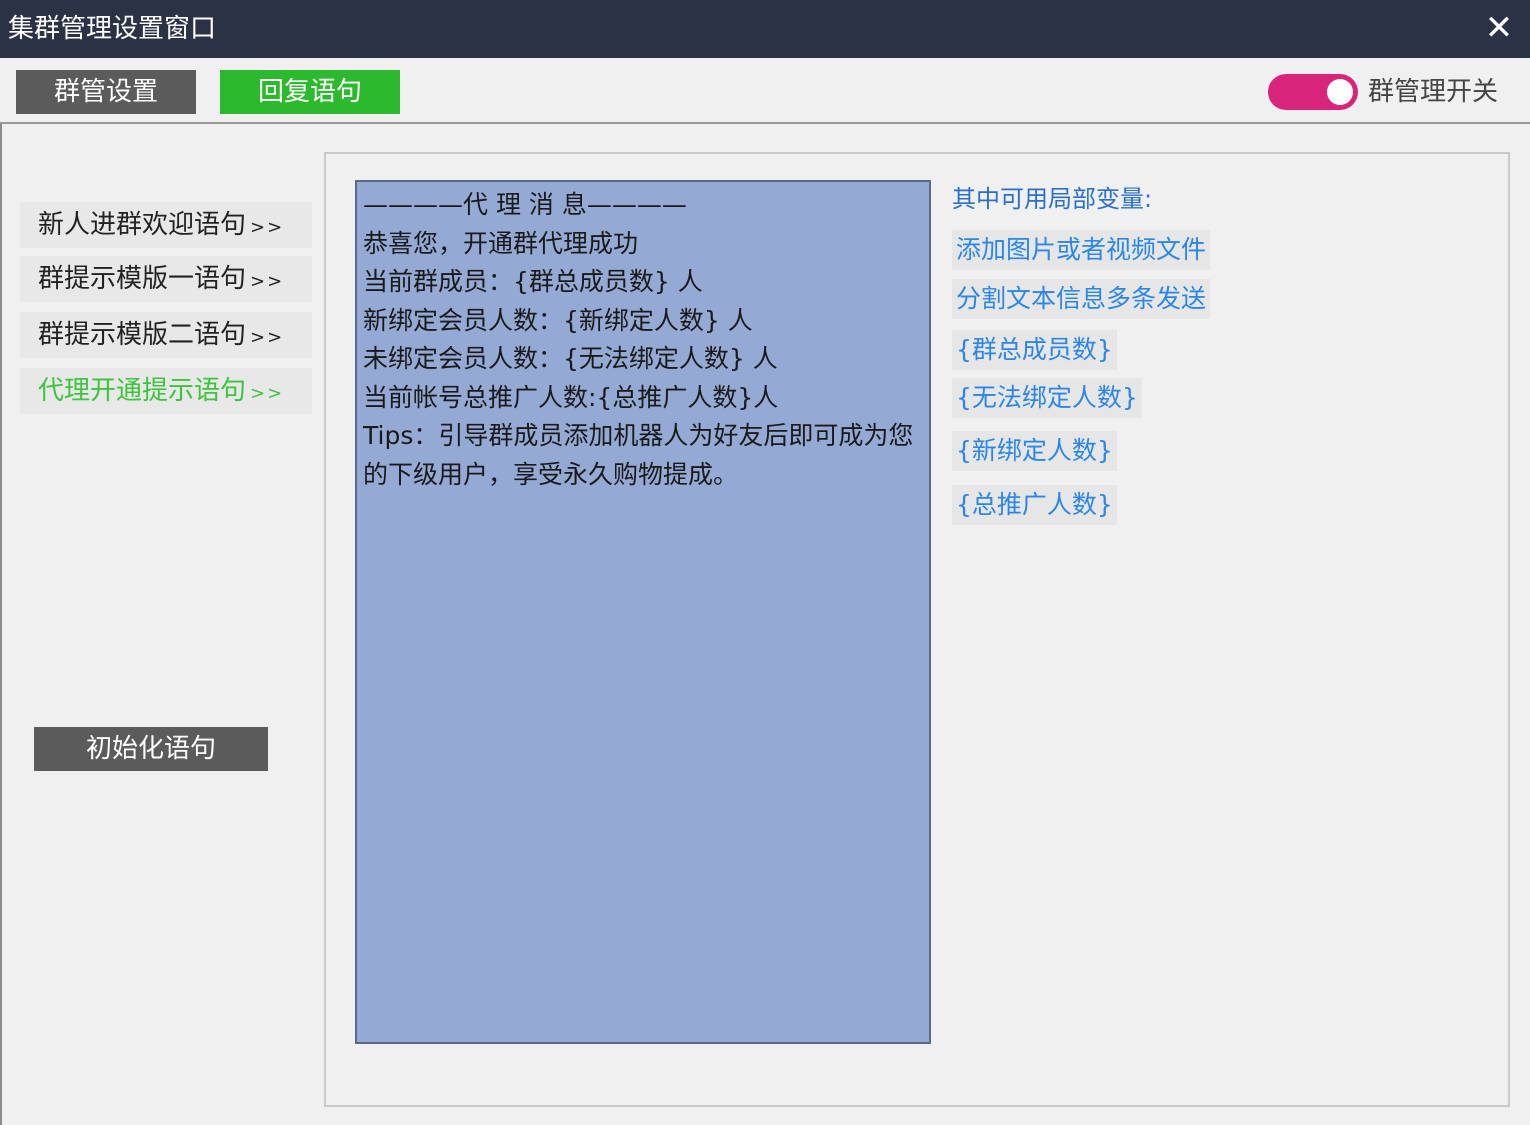 The height and width of the screenshot is (1125, 1530). What do you see at coordinates (1034, 350) in the screenshot?
I see `var-total-members-link: {群总成员数}` at bounding box center [1034, 350].